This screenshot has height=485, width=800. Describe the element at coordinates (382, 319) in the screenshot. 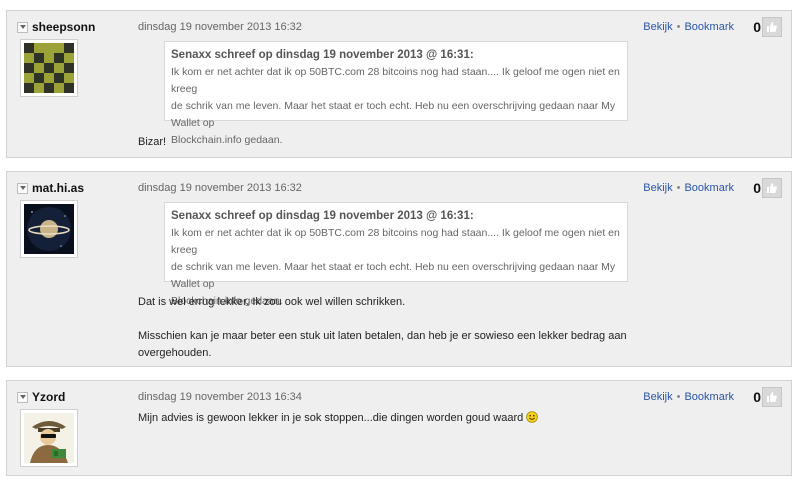

I see `message-line` at that location.